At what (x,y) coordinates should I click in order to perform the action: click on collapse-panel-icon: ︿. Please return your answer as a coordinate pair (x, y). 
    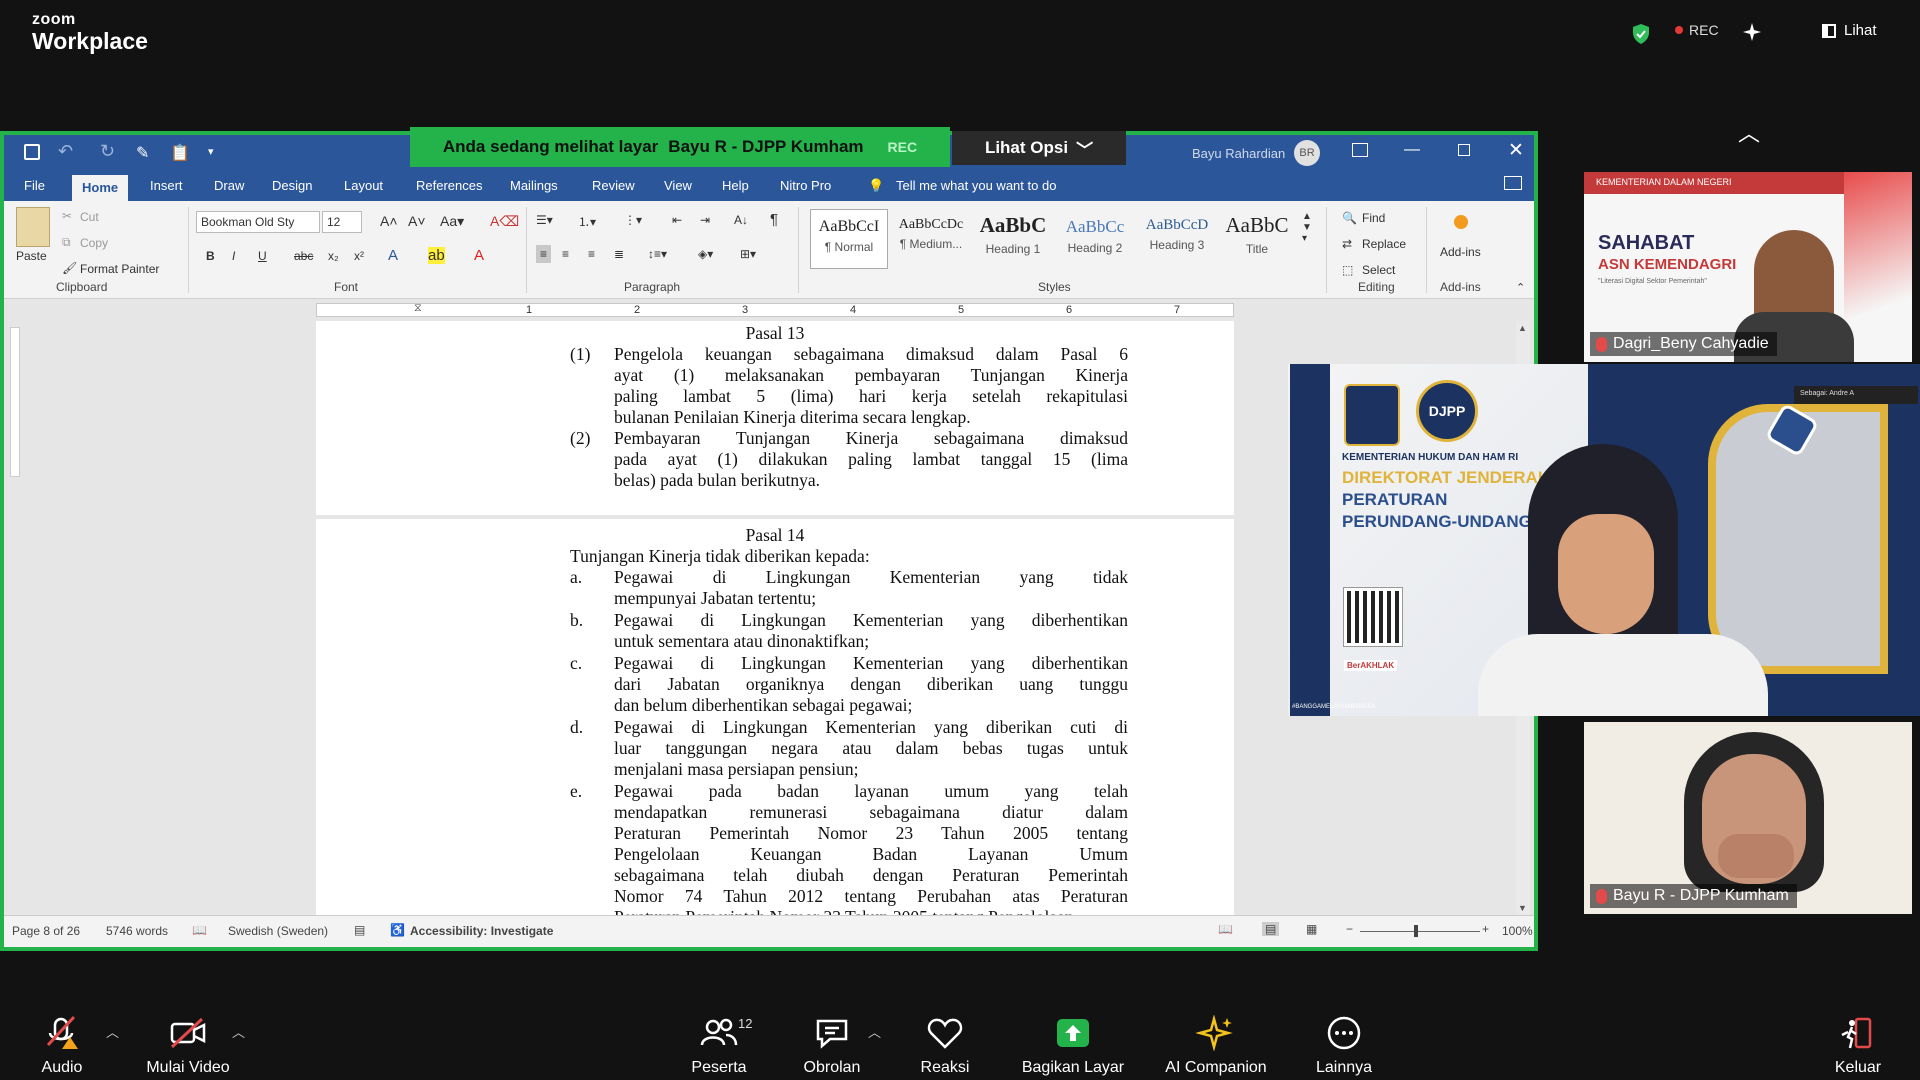
    Looking at the image, I should click on (1749, 132).